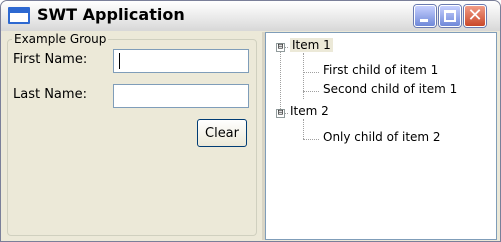  I want to click on maximize-button, so click(450, 16).